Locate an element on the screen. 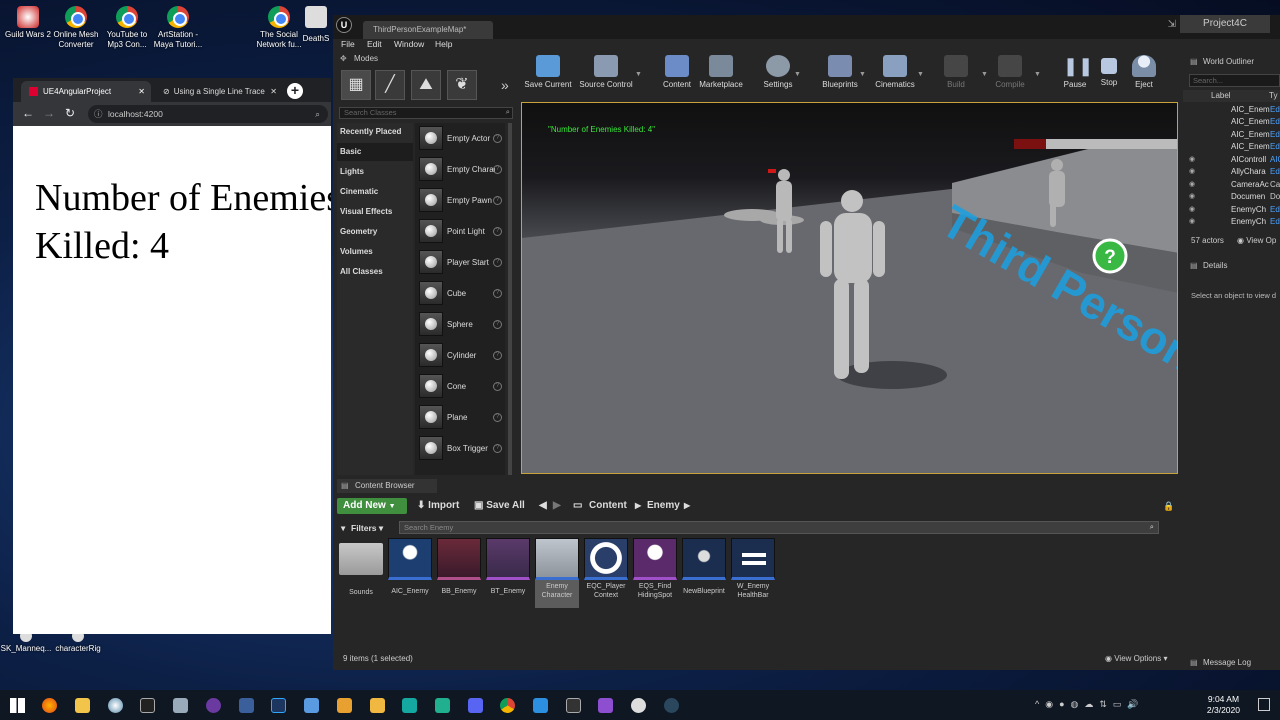 The width and height of the screenshot is (1280, 720). save-all-button: ▣ Save All is located at coordinates (499, 506).